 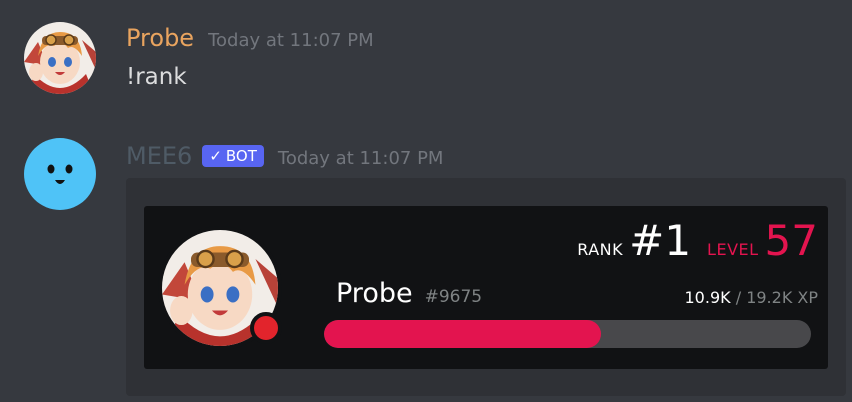 I want to click on rank-label: RANK, so click(x=600, y=249).